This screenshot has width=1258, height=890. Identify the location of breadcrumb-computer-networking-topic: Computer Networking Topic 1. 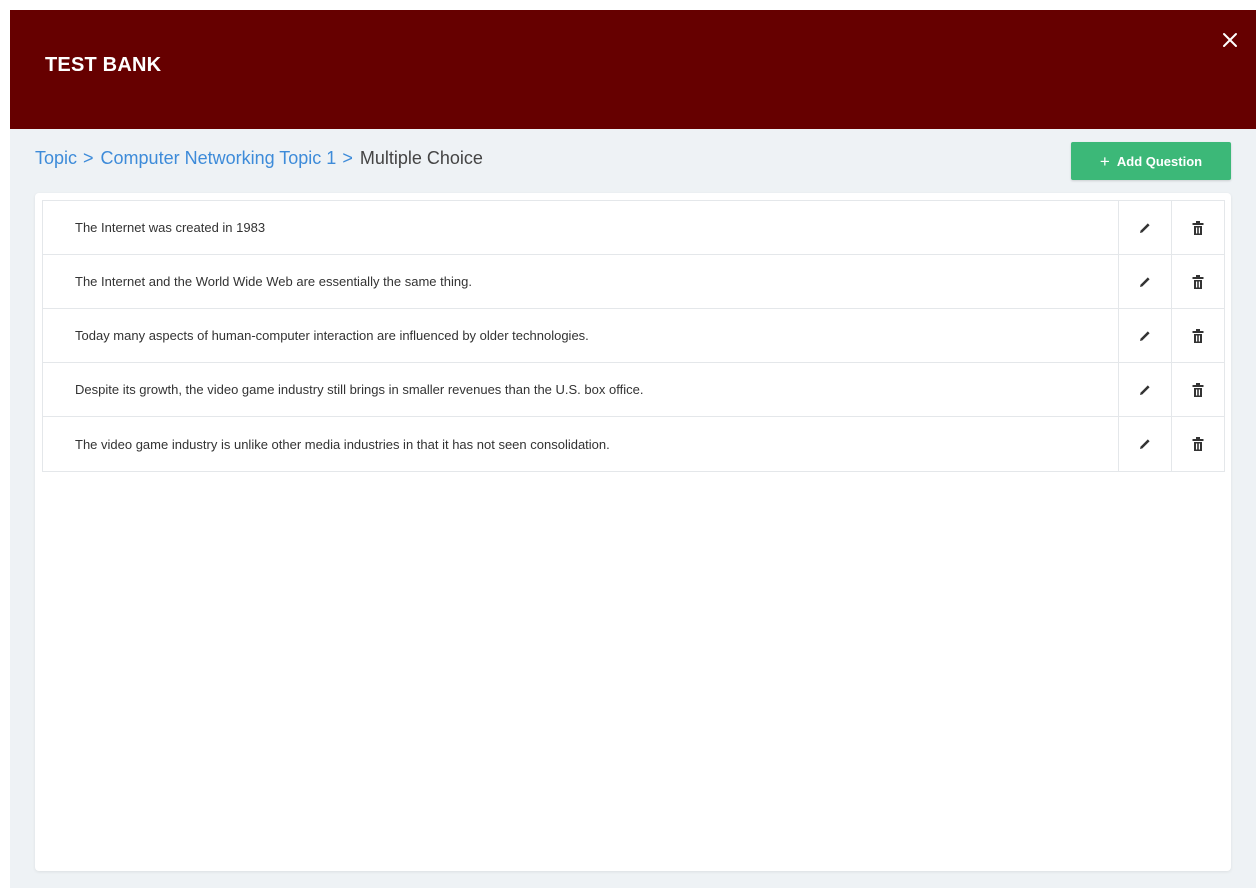
(219, 158).